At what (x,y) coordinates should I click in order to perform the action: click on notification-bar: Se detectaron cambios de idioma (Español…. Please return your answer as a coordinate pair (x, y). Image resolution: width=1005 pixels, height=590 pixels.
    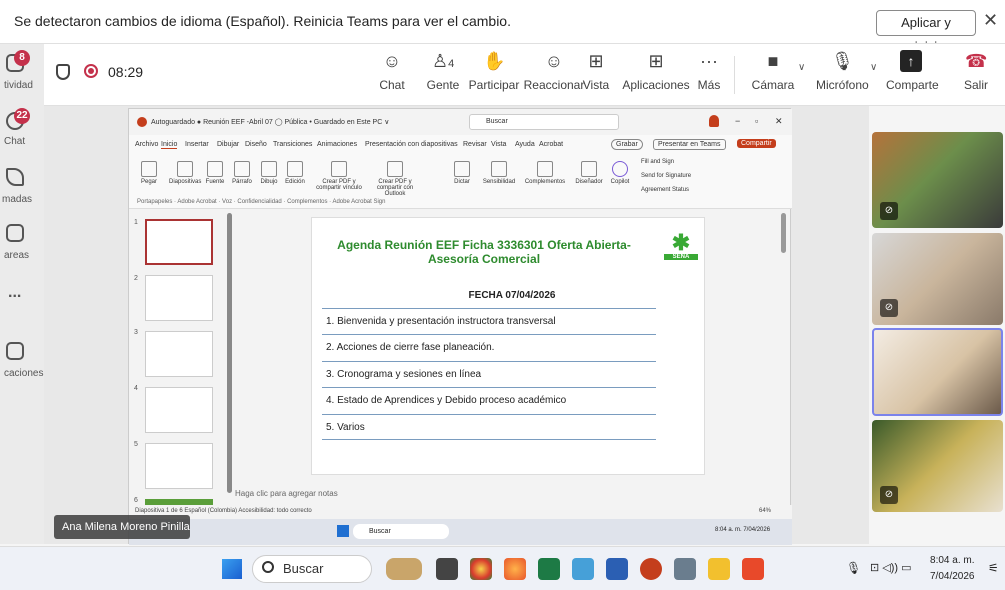
    Looking at the image, I should click on (502, 27).